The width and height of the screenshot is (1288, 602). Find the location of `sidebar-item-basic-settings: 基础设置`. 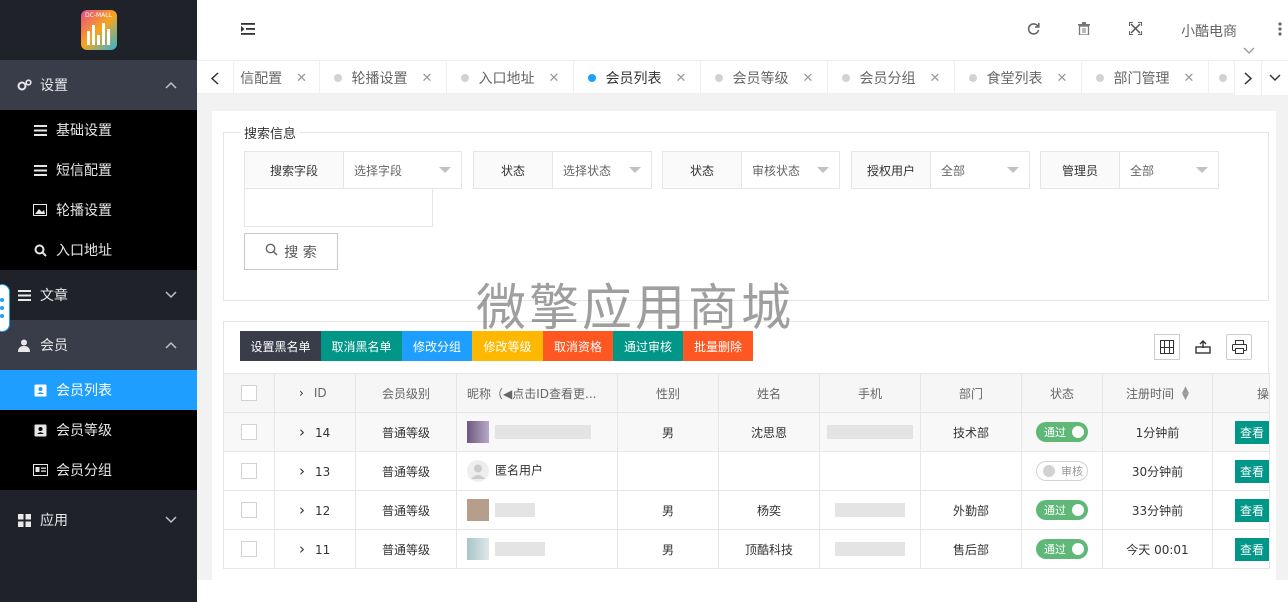

sidebar-item-basic-settings: 基础设置 is located at coordinates (98, 130).